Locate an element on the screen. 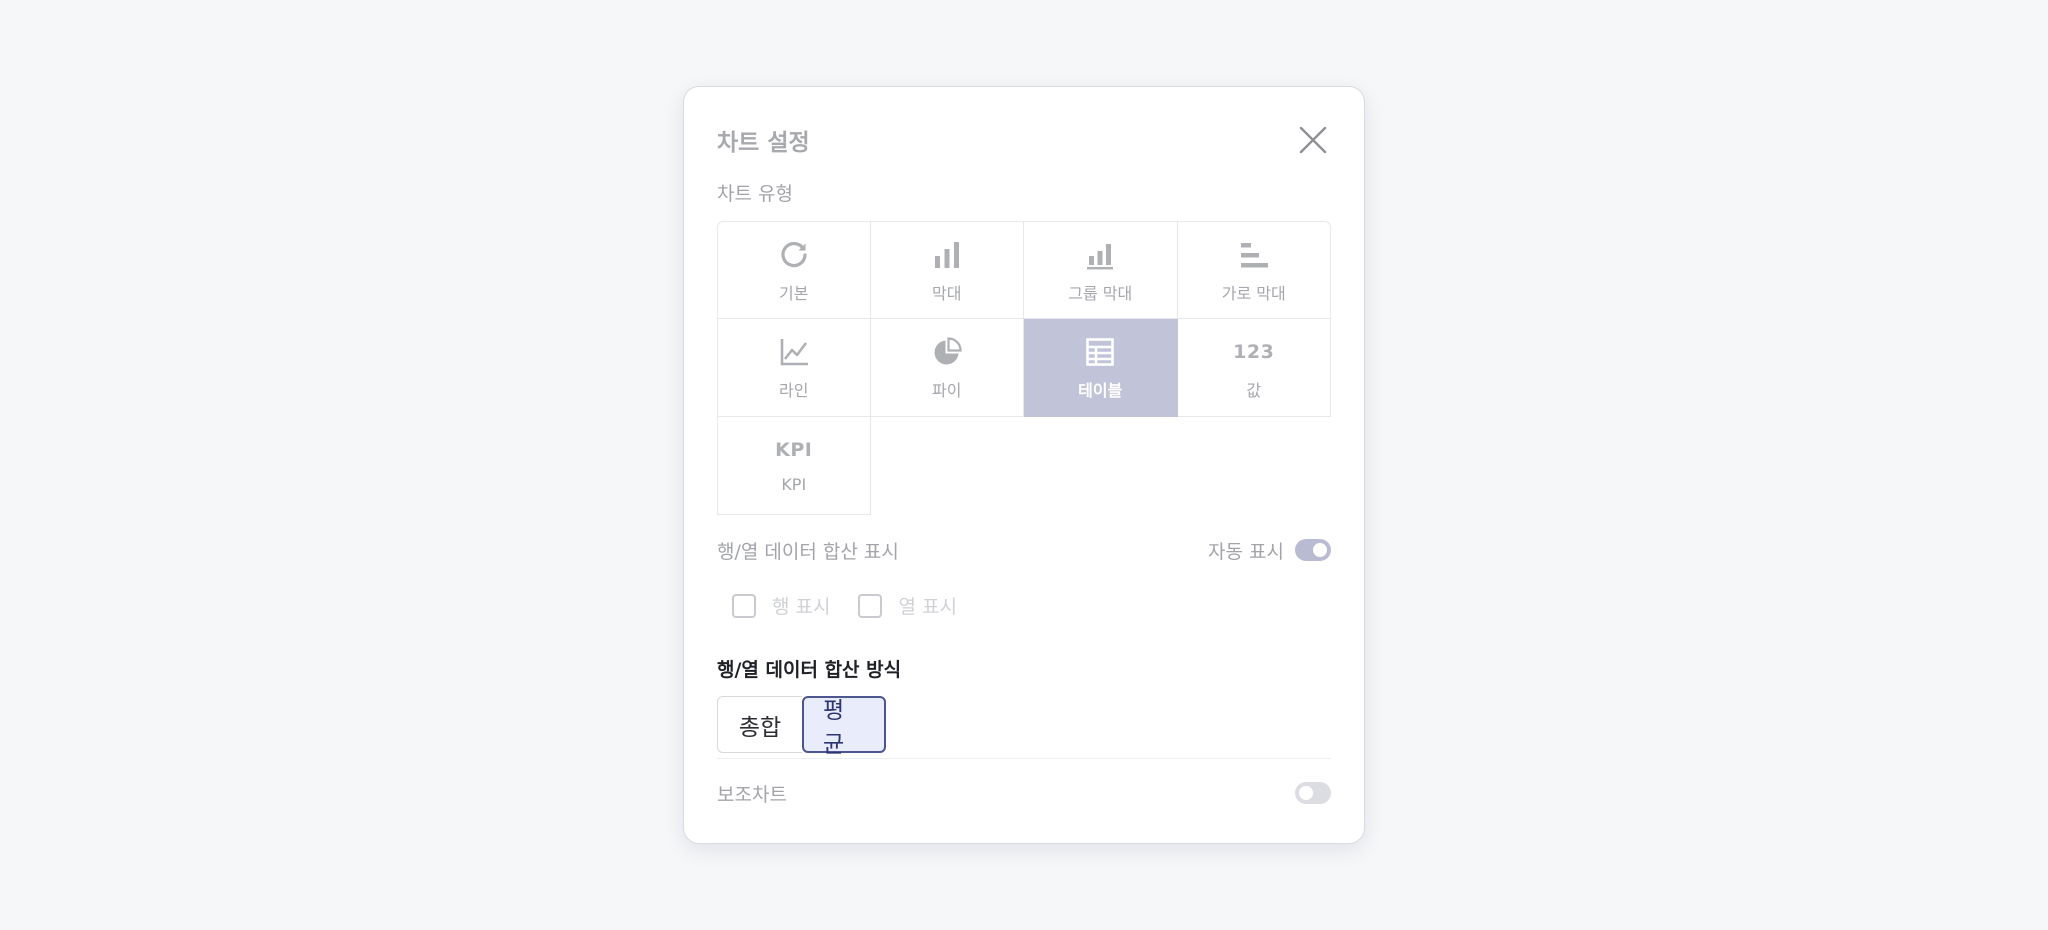 The width and height of the screenshot is (2048, 930). col-display-checkbox: 열 표시 is located at coordinates (907, 605).